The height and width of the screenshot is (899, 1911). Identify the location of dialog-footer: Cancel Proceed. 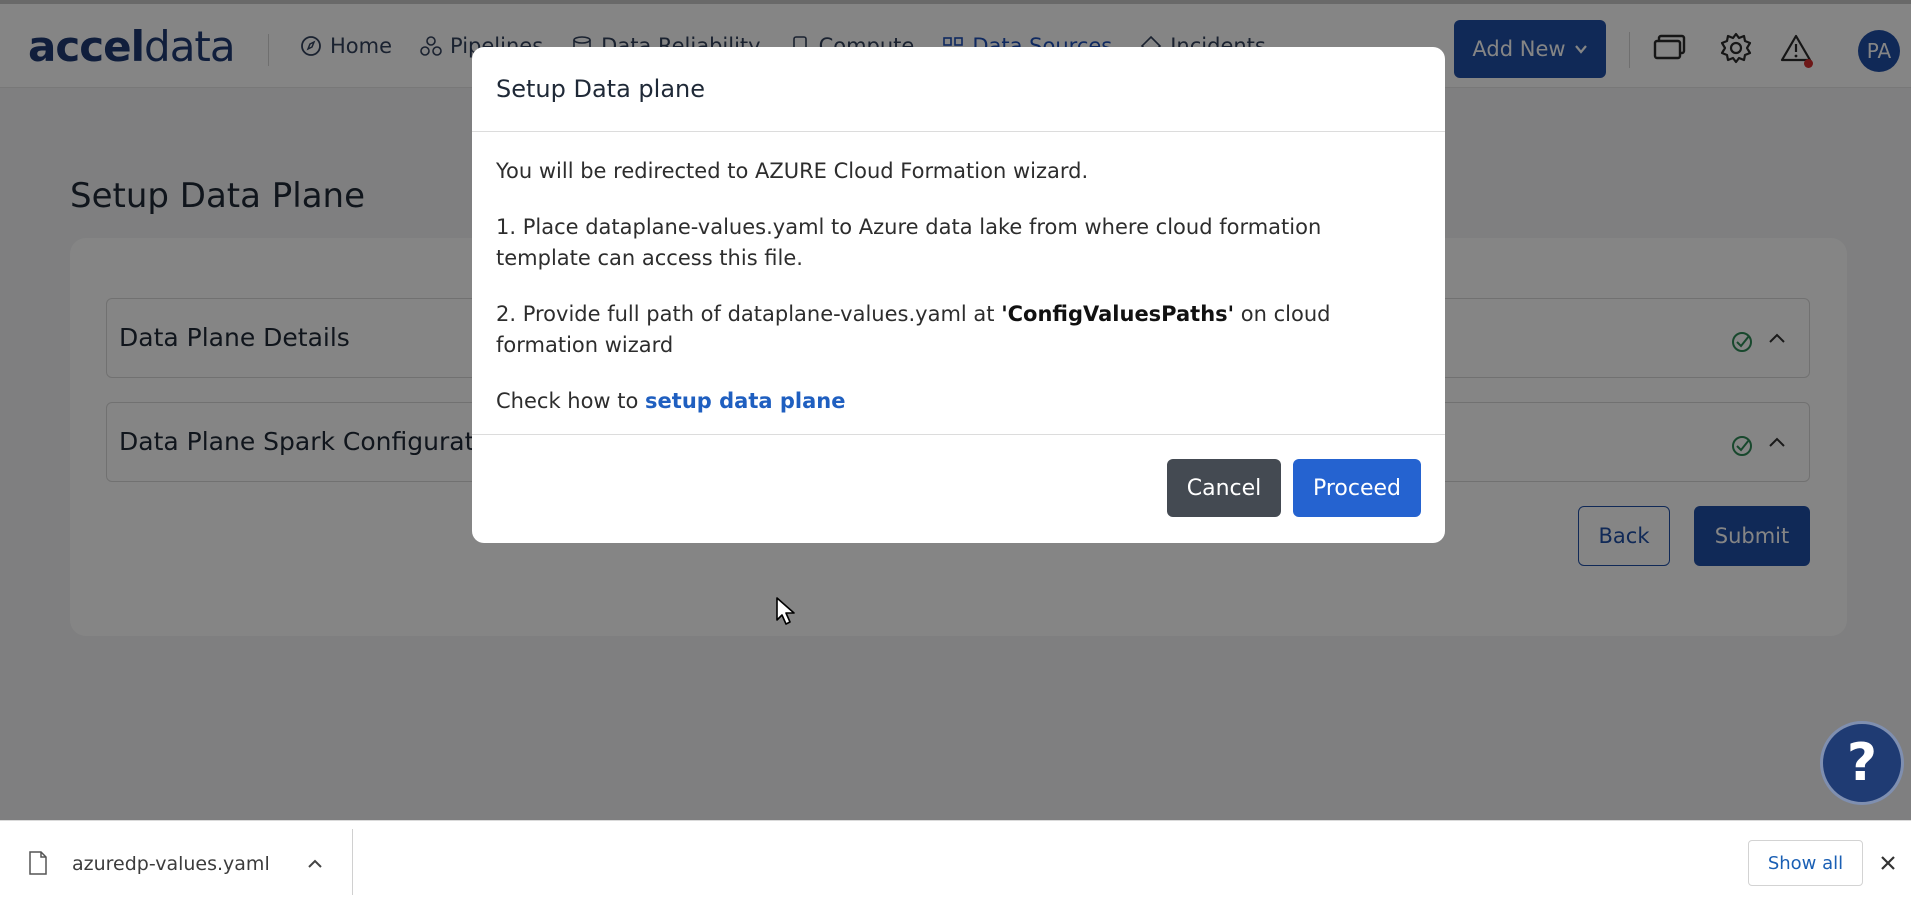
(958, 488).